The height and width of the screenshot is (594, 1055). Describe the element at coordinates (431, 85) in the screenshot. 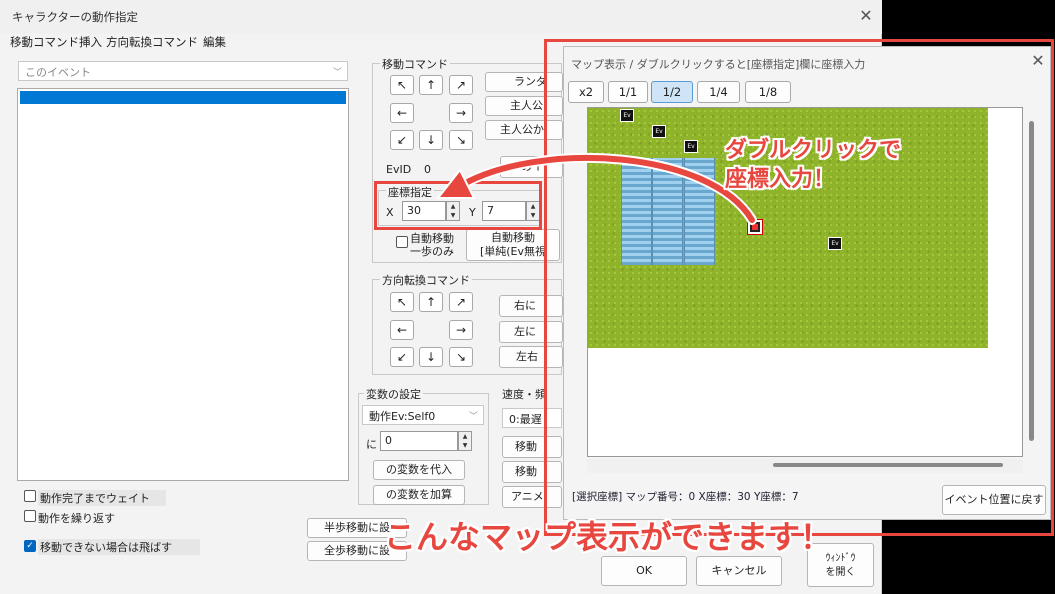

I see `move-up-button: ↑` at that location.